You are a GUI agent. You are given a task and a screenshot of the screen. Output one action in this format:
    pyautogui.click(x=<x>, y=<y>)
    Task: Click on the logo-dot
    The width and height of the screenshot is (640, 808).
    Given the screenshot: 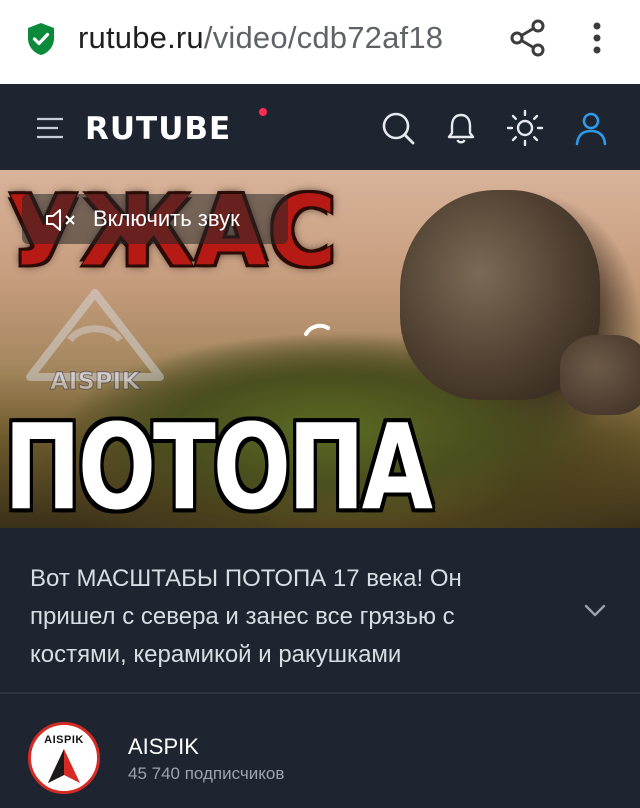 What is the action you would take?
    pyautogui.click(x=263, y=112)
    